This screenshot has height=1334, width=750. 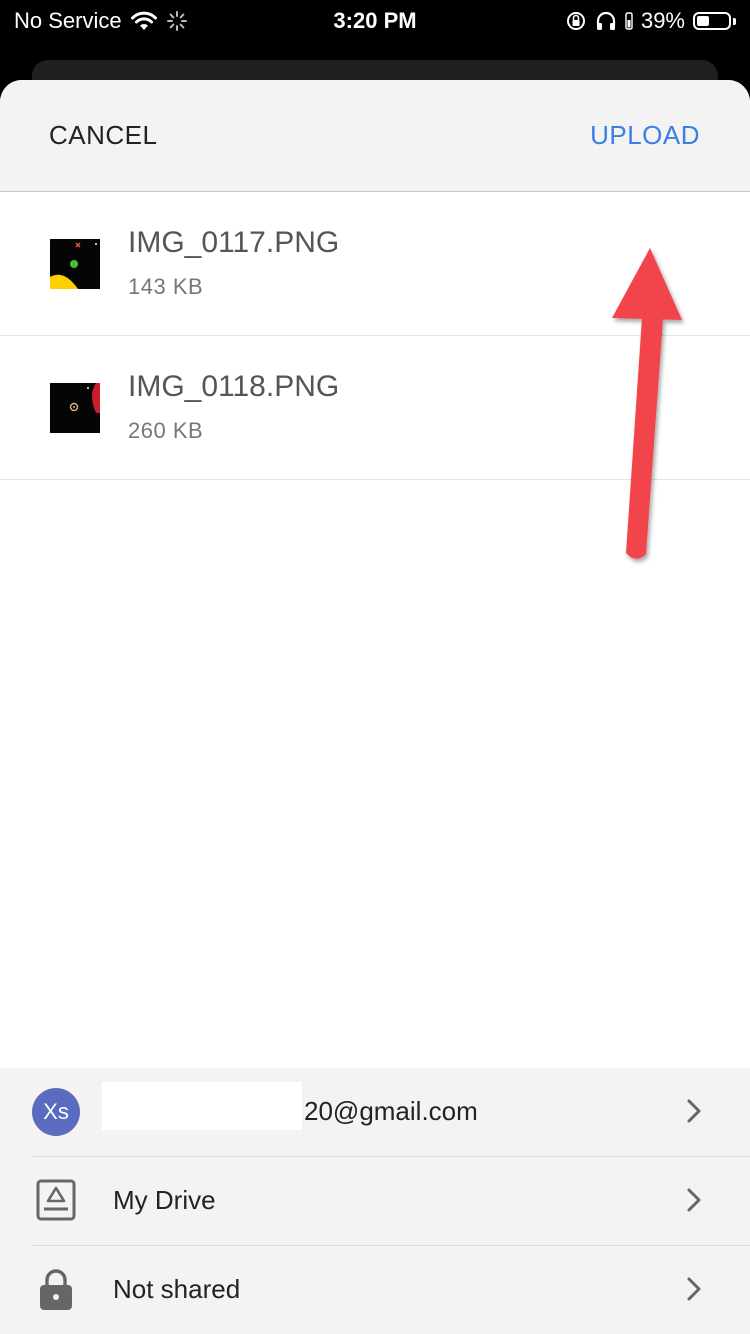 I want to click on battery-tip, so click(x=734, y=21).